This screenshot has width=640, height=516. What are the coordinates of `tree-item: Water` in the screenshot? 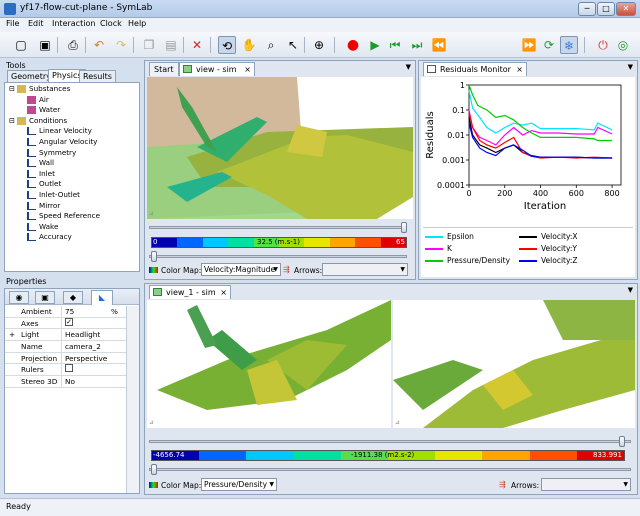 It's located at (72, 110).